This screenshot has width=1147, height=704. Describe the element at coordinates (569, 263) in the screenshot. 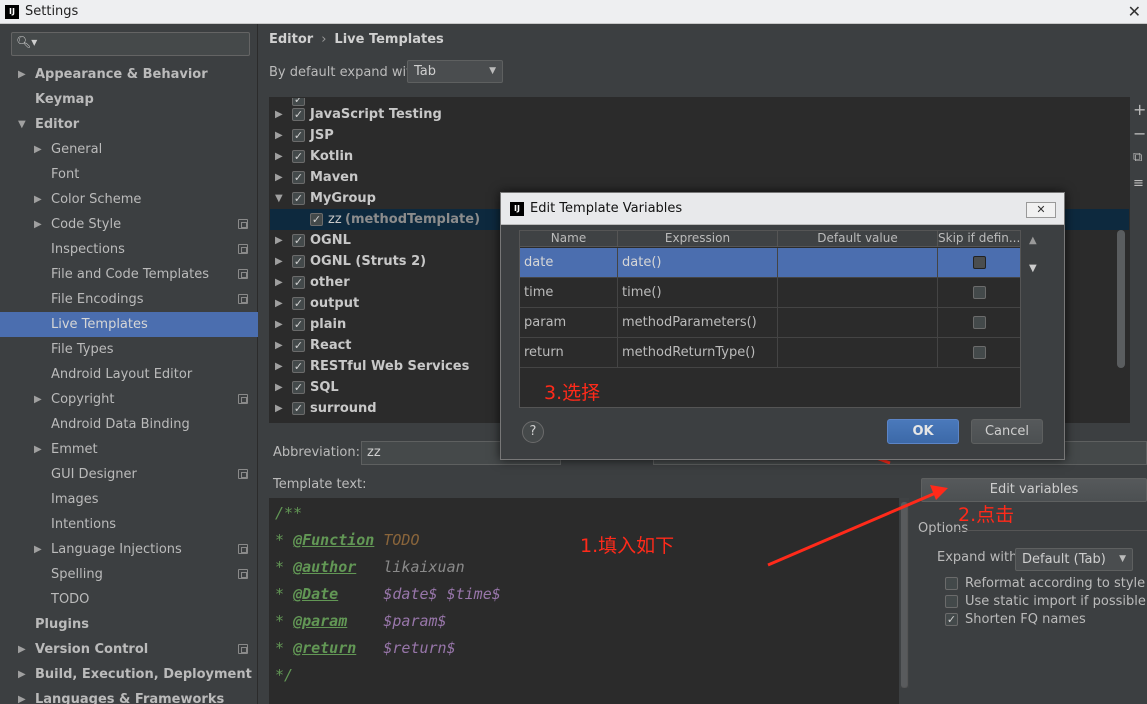

I see `variable-name-cell: date` at that location.